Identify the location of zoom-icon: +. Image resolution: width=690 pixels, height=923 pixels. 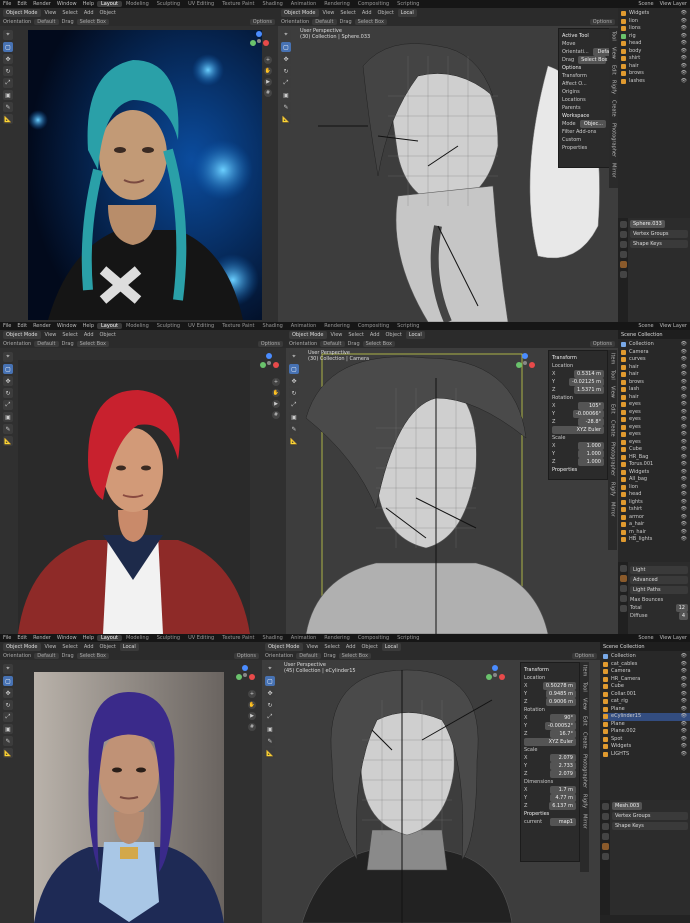
(252, 694).